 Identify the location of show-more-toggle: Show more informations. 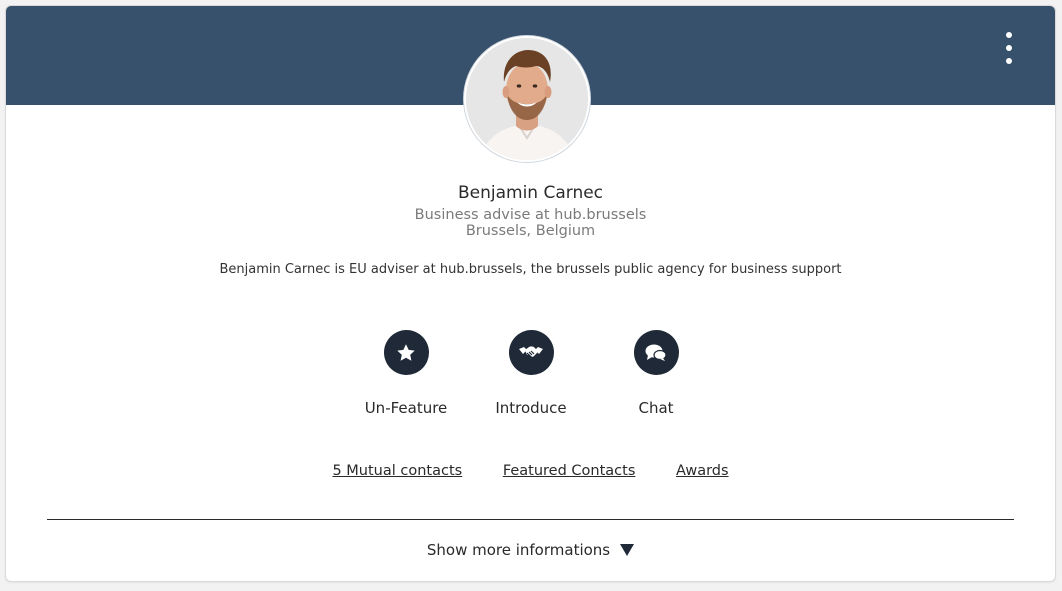
(530, 550).